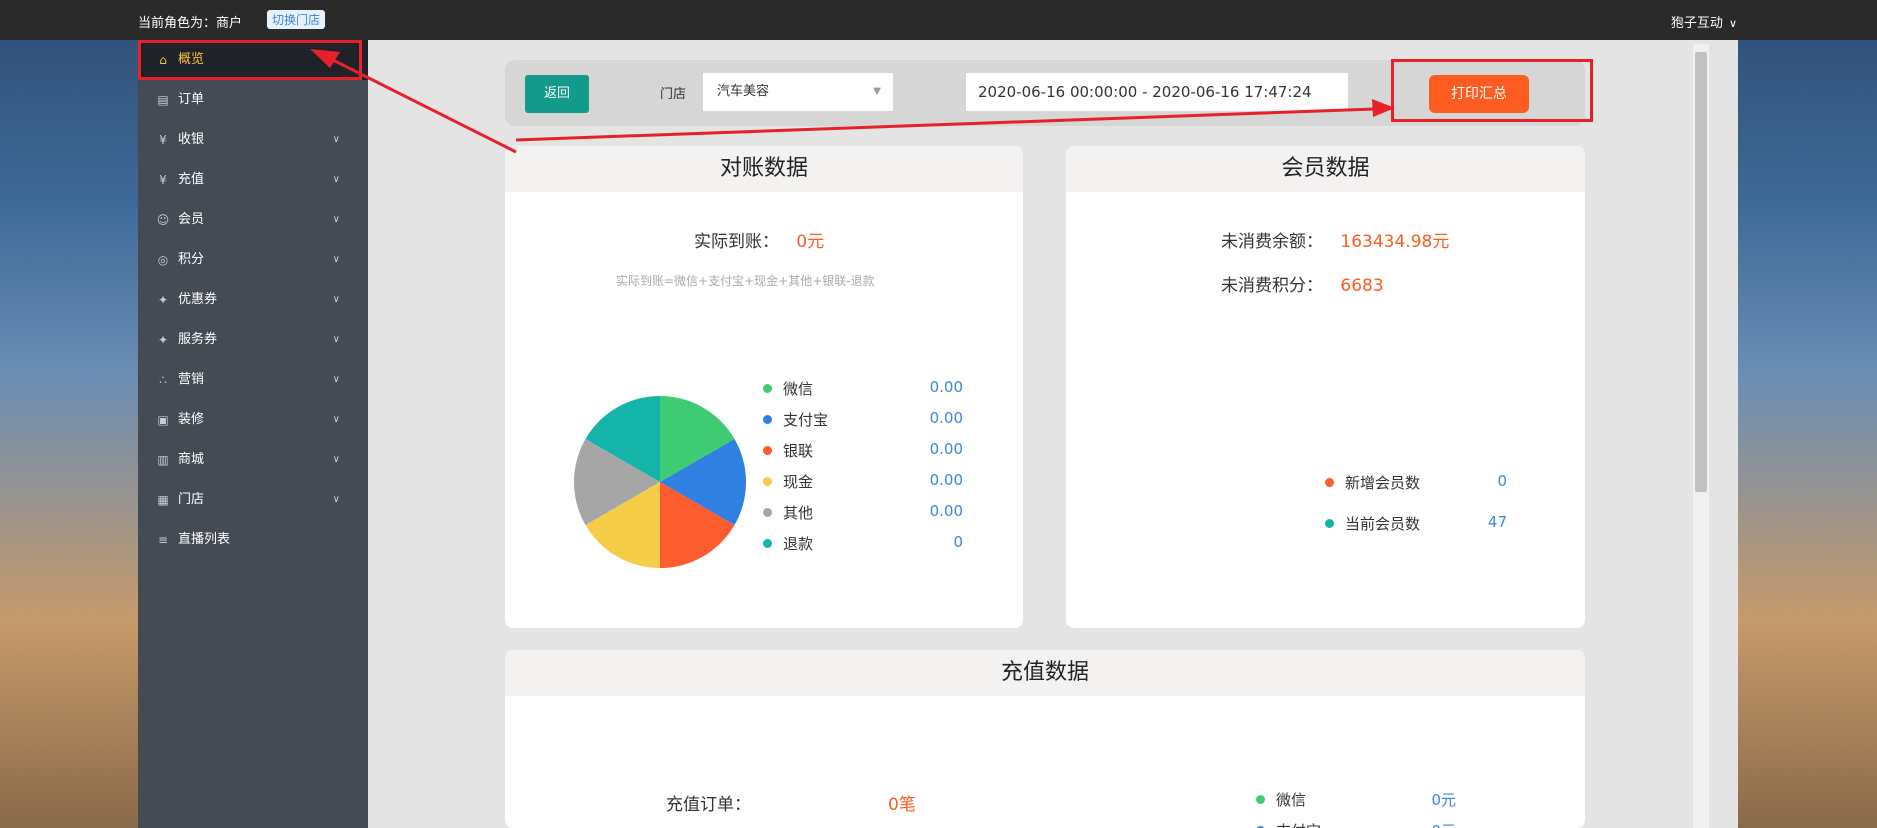  Describe the element at coordinates (958, 542) in the screenshot. I see `legend-value: 0` at that location.